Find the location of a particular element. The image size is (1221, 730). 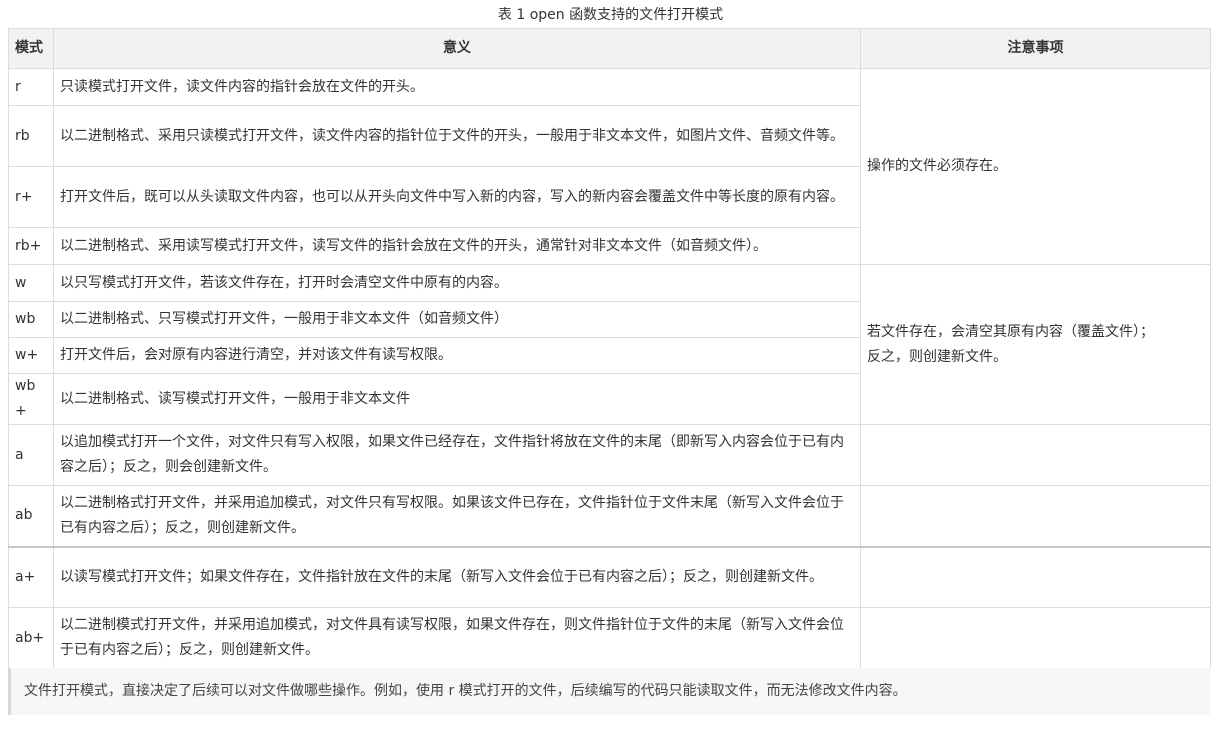

mode-cell: wb+ is located at coordinates (31, 399).